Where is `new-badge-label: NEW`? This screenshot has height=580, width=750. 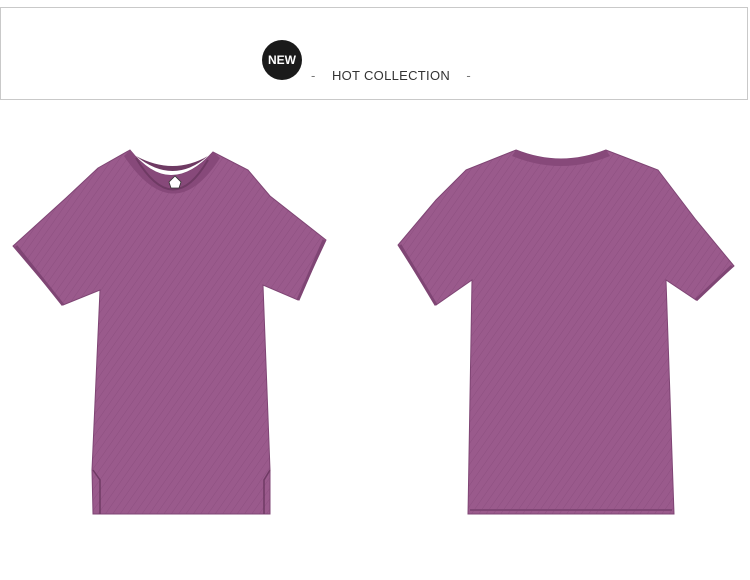
new-badge-label: NEW is located at coordinates (282, 60).